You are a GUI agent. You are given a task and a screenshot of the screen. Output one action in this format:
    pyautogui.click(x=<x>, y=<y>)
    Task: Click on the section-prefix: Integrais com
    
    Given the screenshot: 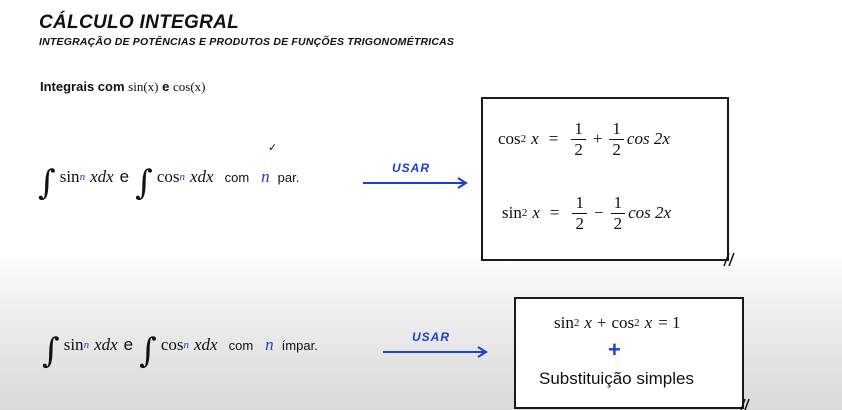 What is the action you would take?
    pyautogui.click(x=82, y=86)
    